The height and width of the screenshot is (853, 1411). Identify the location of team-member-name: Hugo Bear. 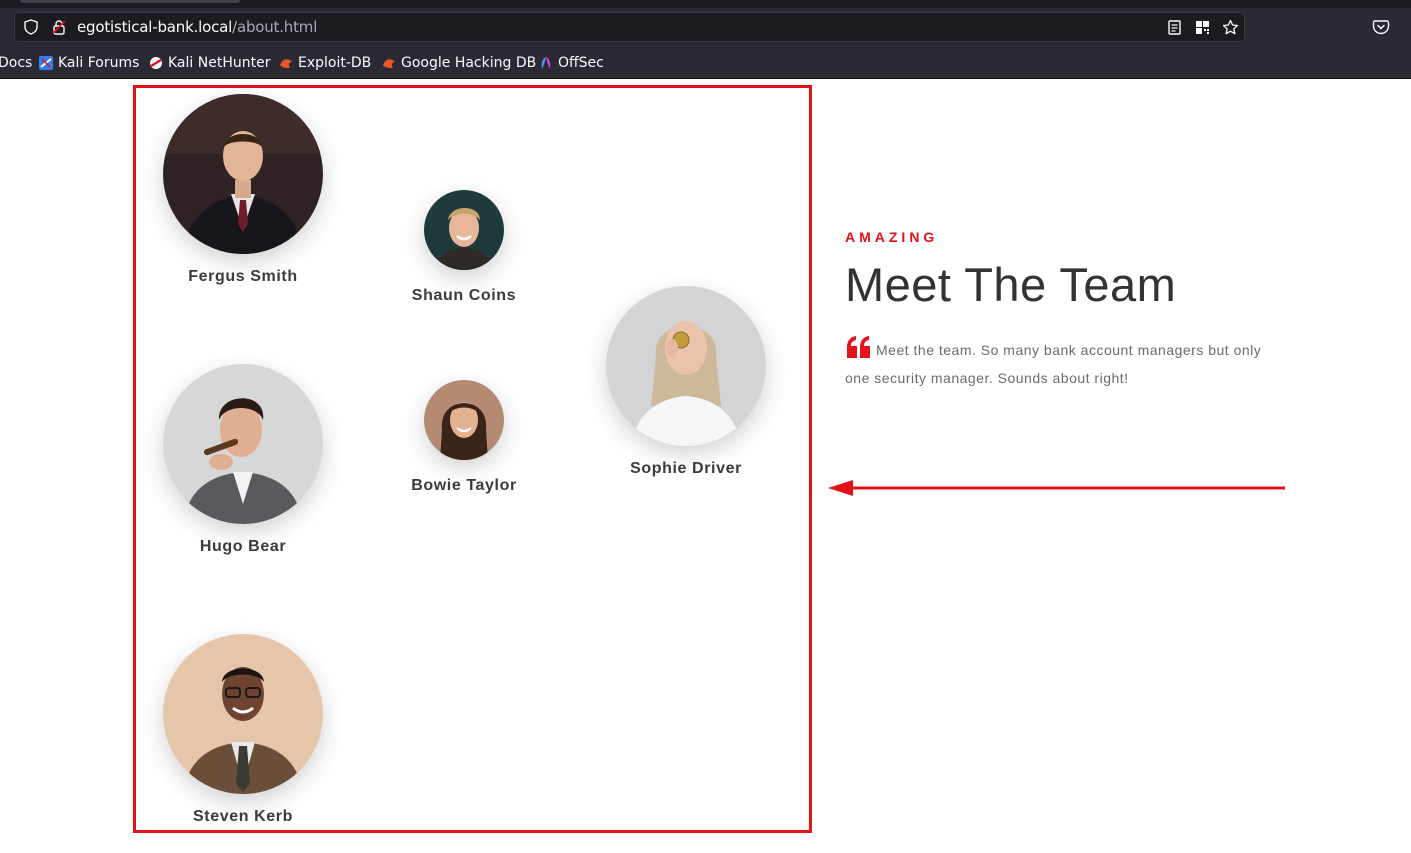
(243, 546).